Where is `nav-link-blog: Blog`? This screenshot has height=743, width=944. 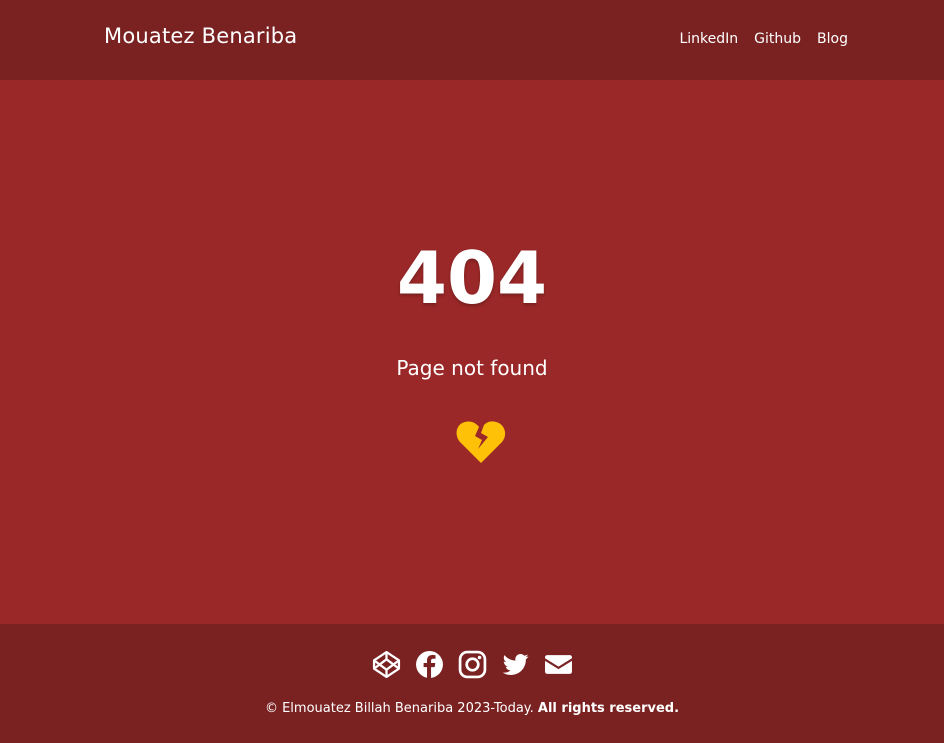 nav-link-blog: Blog is located at coordinates (832, 39).